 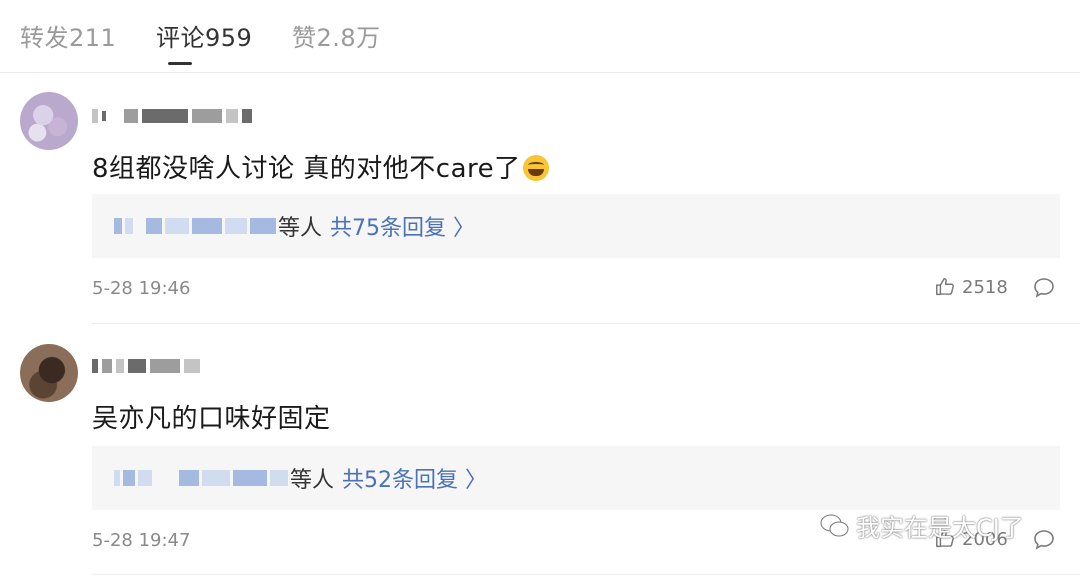 I want to click on active-tab-indicator, so click(x=180, y=63).